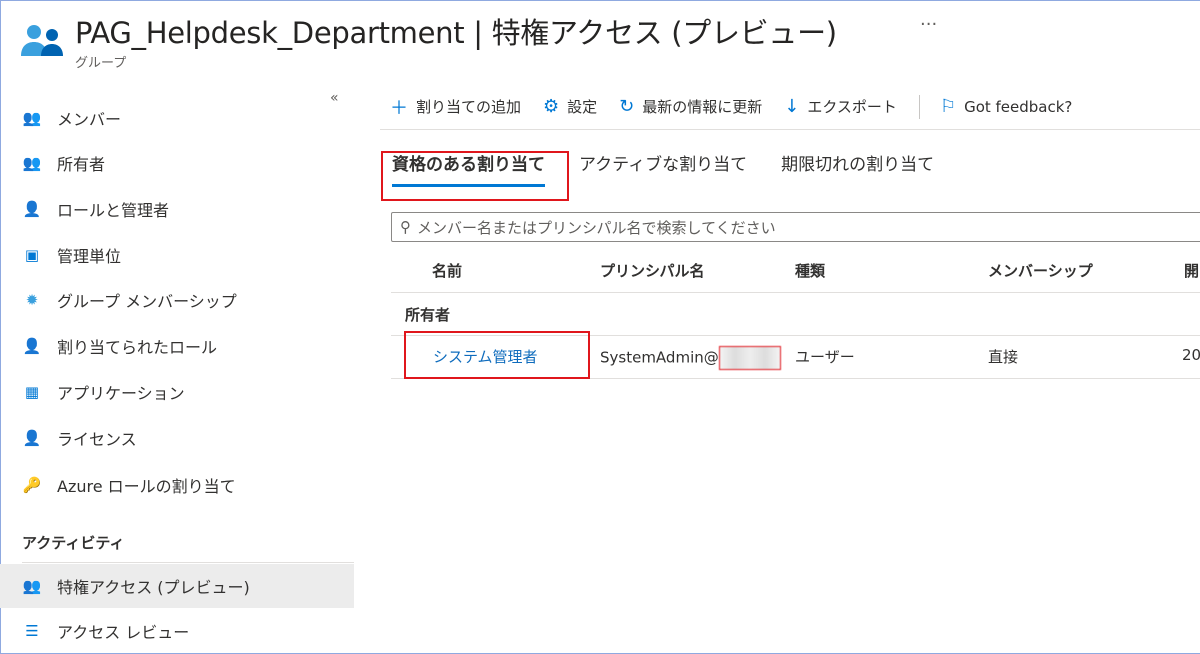 This screenshot has width=1200, height=654. What do you see at coordinates (652, 270) in the screenshot?
I see `column-header-principal: プリンシパル名` at bounding box center [652, 270].